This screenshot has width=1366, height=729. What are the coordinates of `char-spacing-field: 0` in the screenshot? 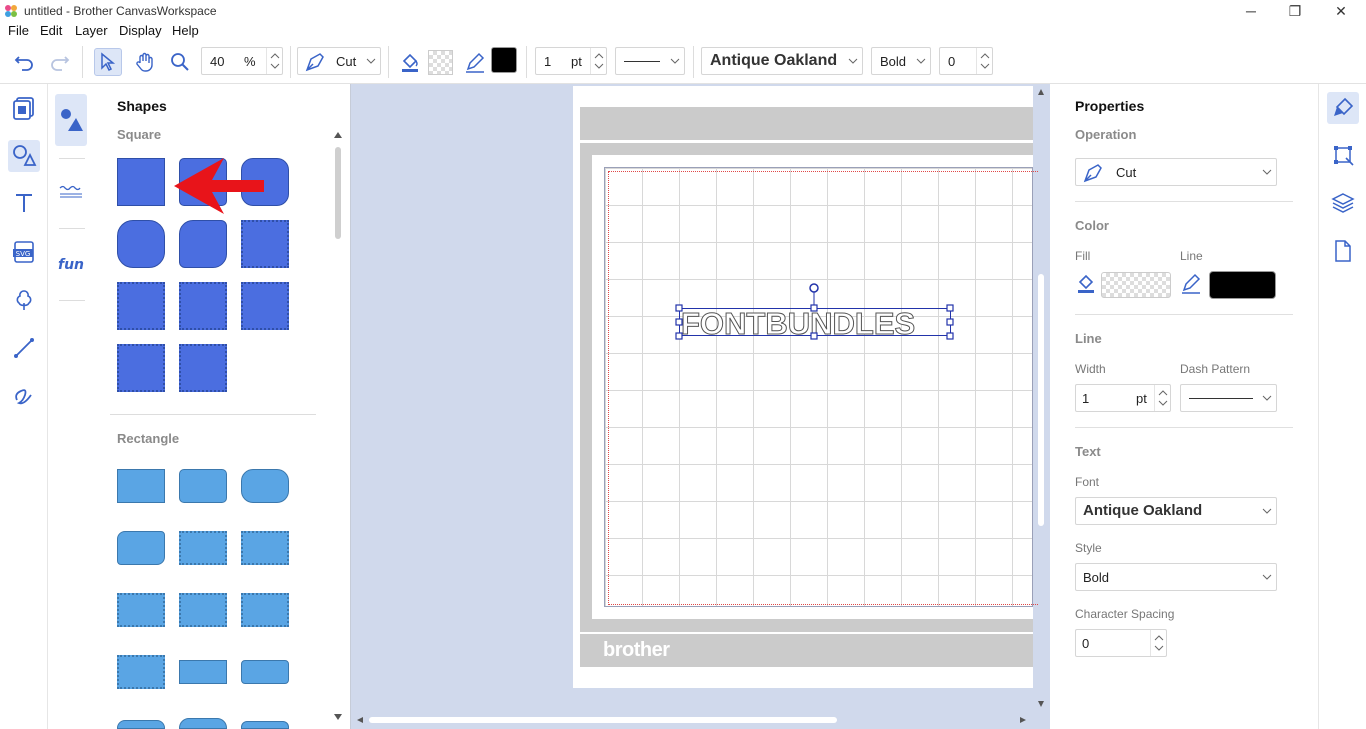 It's located at (966, 61).